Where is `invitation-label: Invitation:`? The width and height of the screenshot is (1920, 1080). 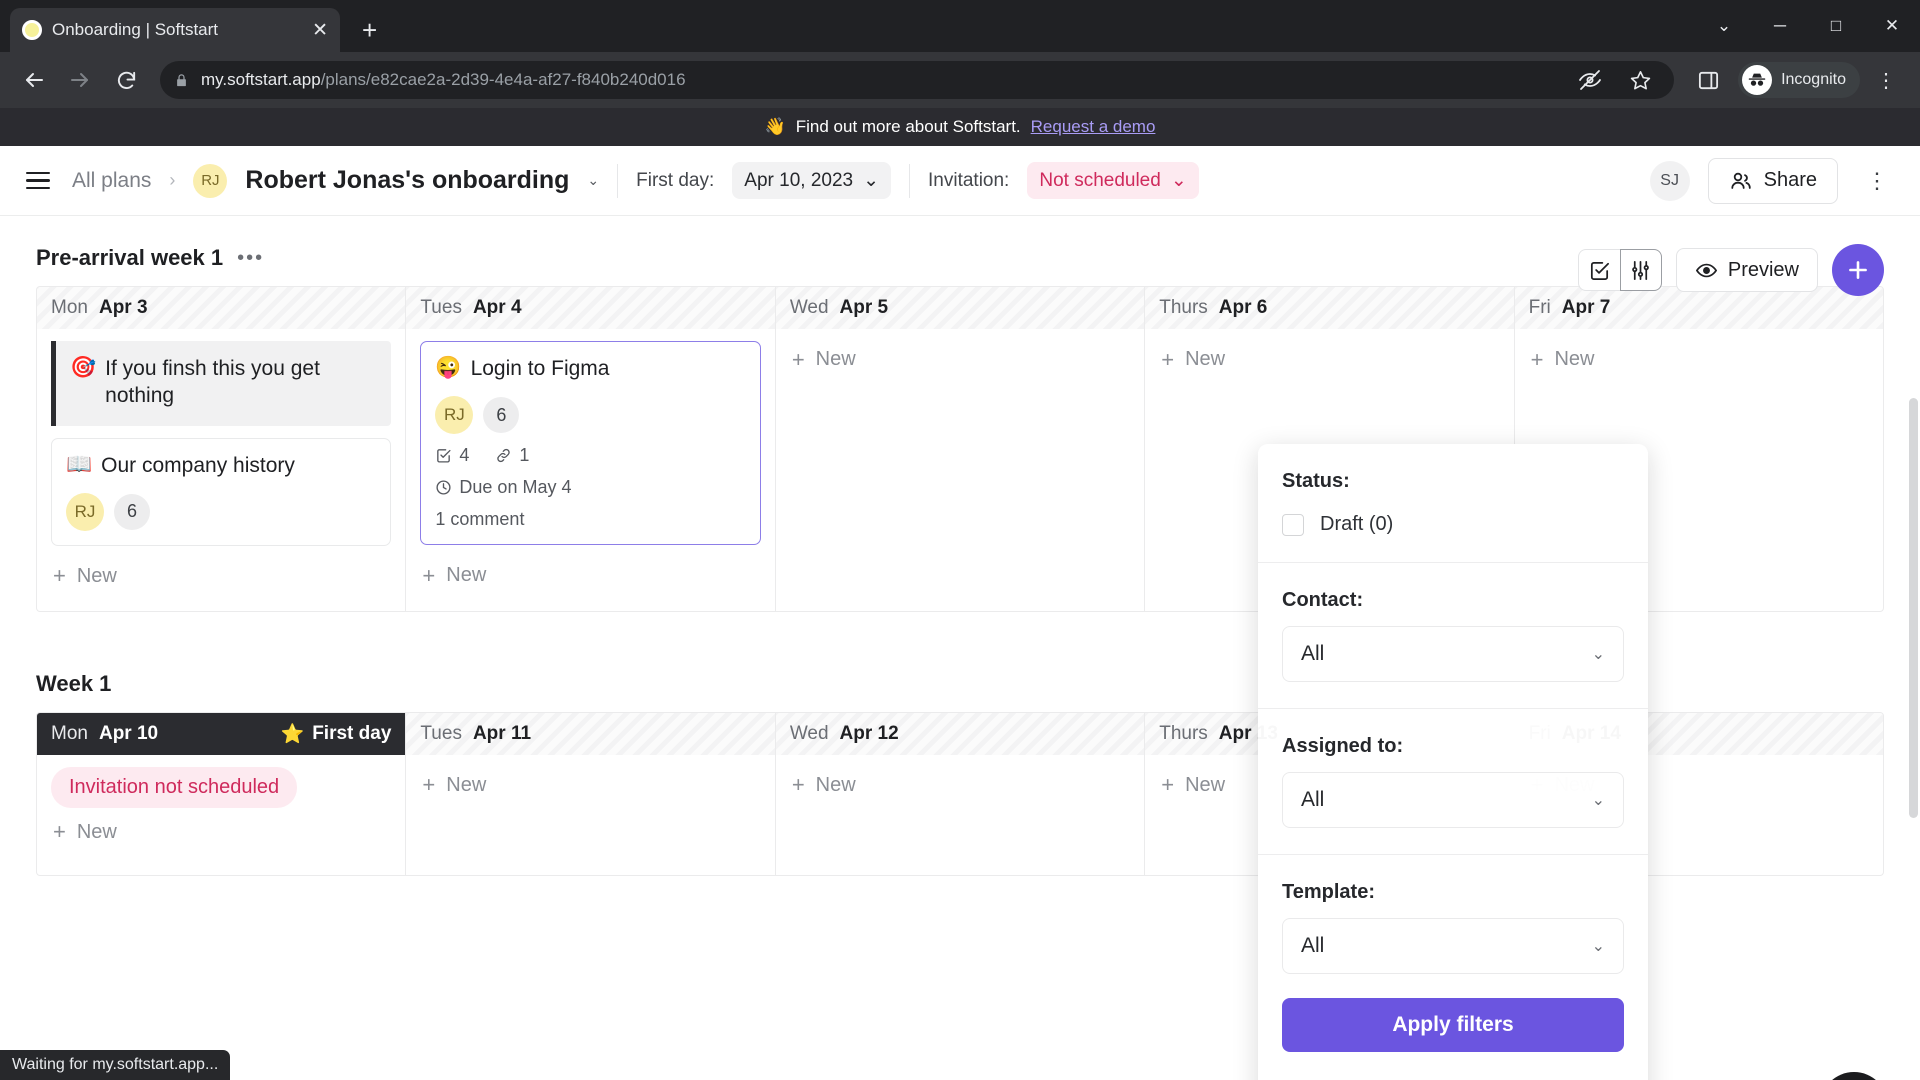 invitation-label: Invitation: is located at coordinates (969, 180).